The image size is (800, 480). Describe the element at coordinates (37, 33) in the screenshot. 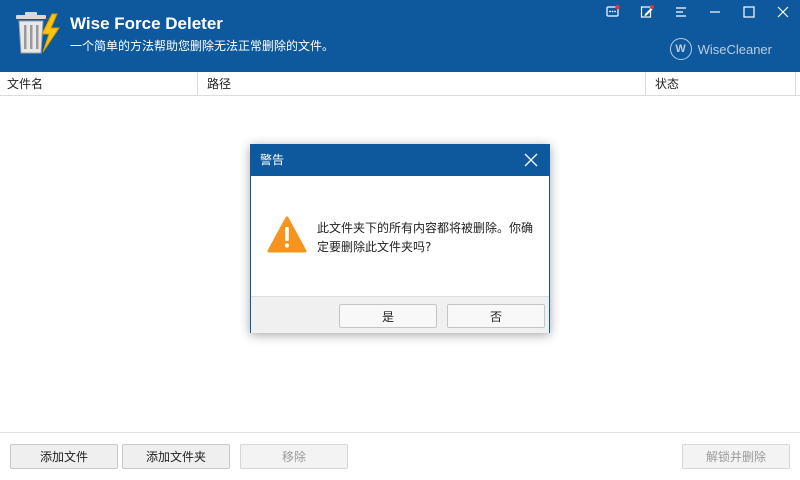

I see `trash-logo-icon` at that location.